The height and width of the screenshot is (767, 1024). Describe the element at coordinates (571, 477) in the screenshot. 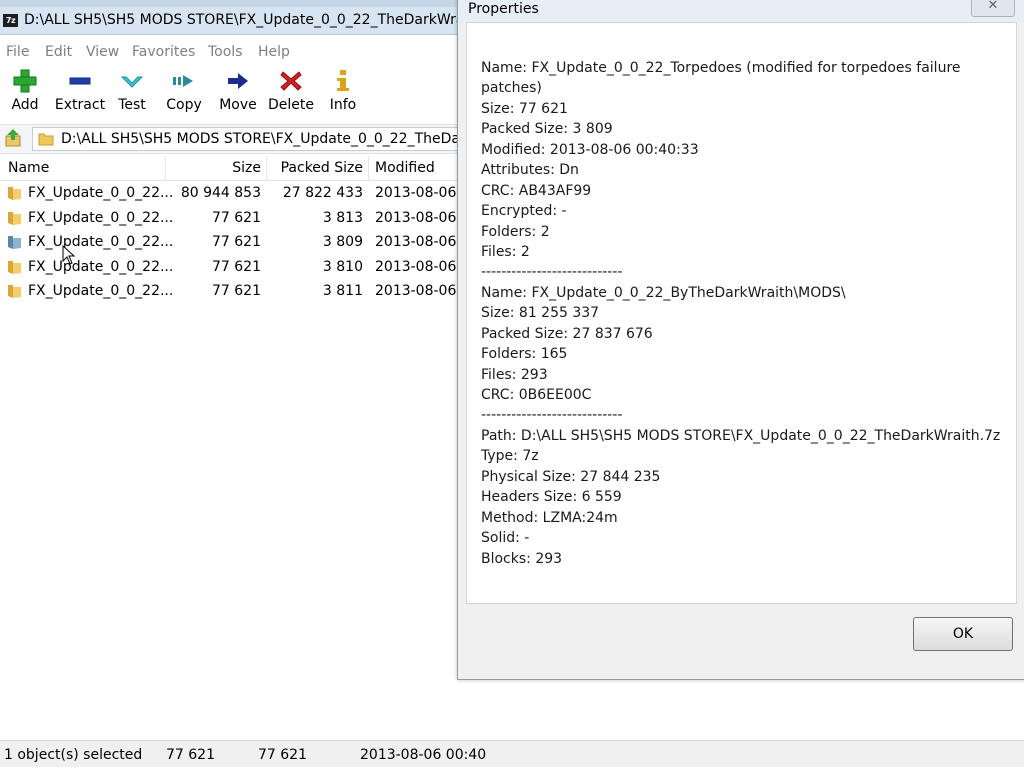

I see `prop-line: Physical Size: 27 844 235` at that location.